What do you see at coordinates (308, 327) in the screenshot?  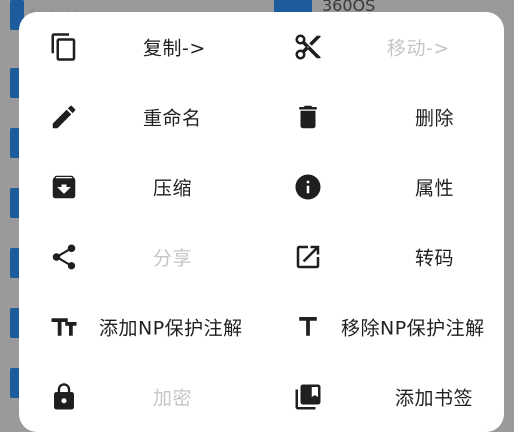 I see `text-t-icon` at bounding box center [308, 327].